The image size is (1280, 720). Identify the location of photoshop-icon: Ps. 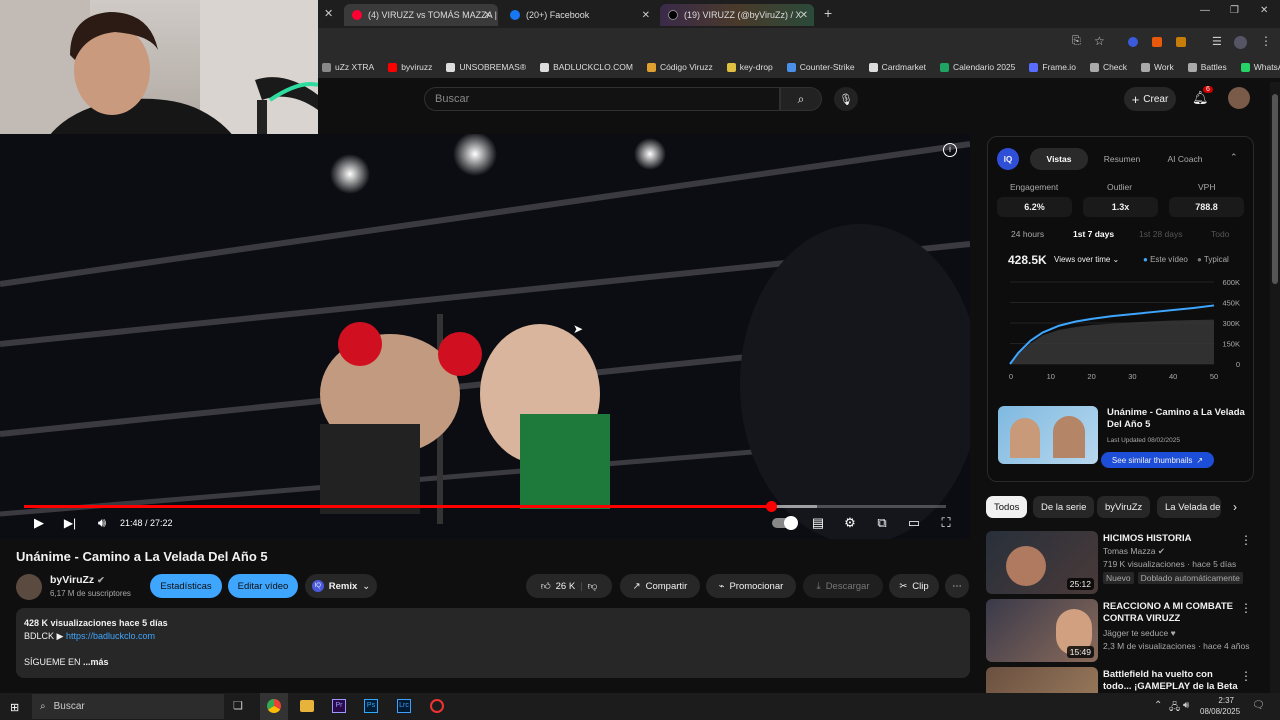
(371, 706).